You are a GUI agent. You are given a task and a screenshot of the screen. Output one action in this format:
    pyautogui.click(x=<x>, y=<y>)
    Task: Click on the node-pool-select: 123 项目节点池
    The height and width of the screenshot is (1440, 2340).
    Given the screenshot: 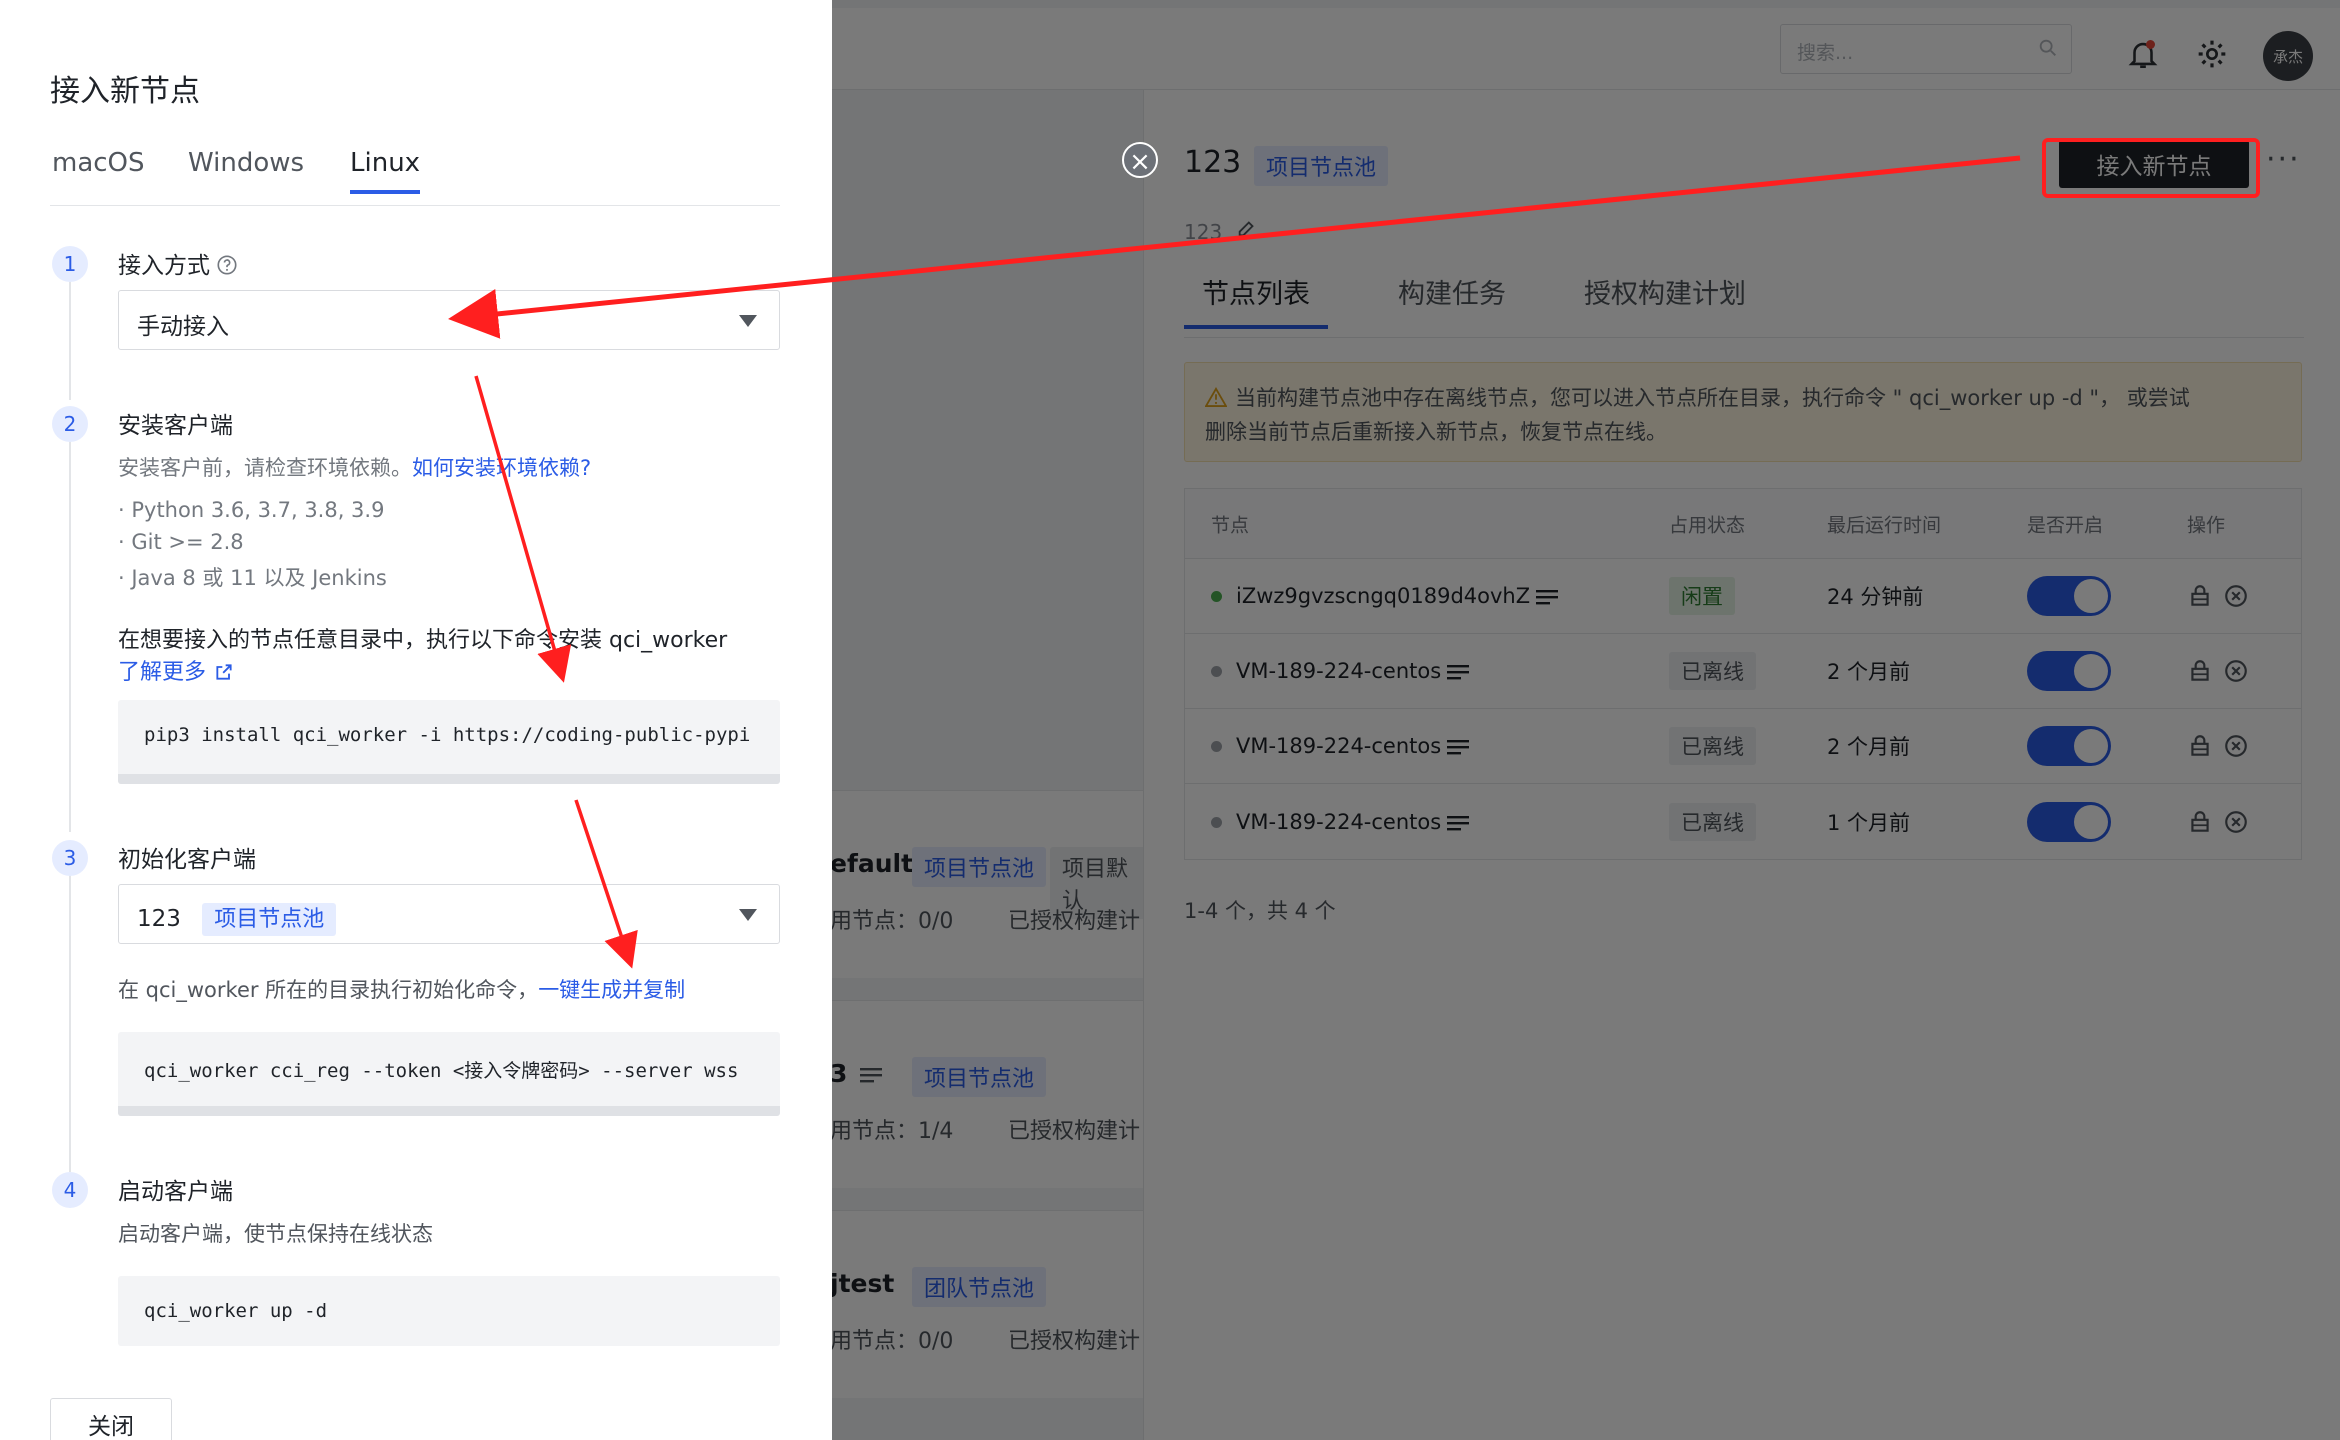 What is the action you would take?
    pyautogui.click(x=449, y=914)
    